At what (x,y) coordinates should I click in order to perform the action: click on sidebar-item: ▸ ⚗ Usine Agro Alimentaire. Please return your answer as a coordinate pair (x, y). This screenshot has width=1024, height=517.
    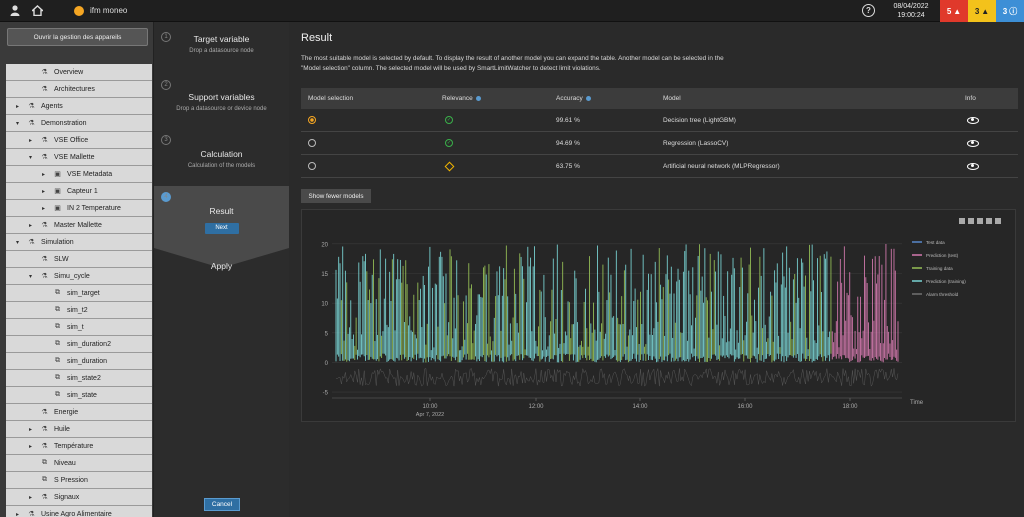
    Looking at the image, I should click on (79, 511).